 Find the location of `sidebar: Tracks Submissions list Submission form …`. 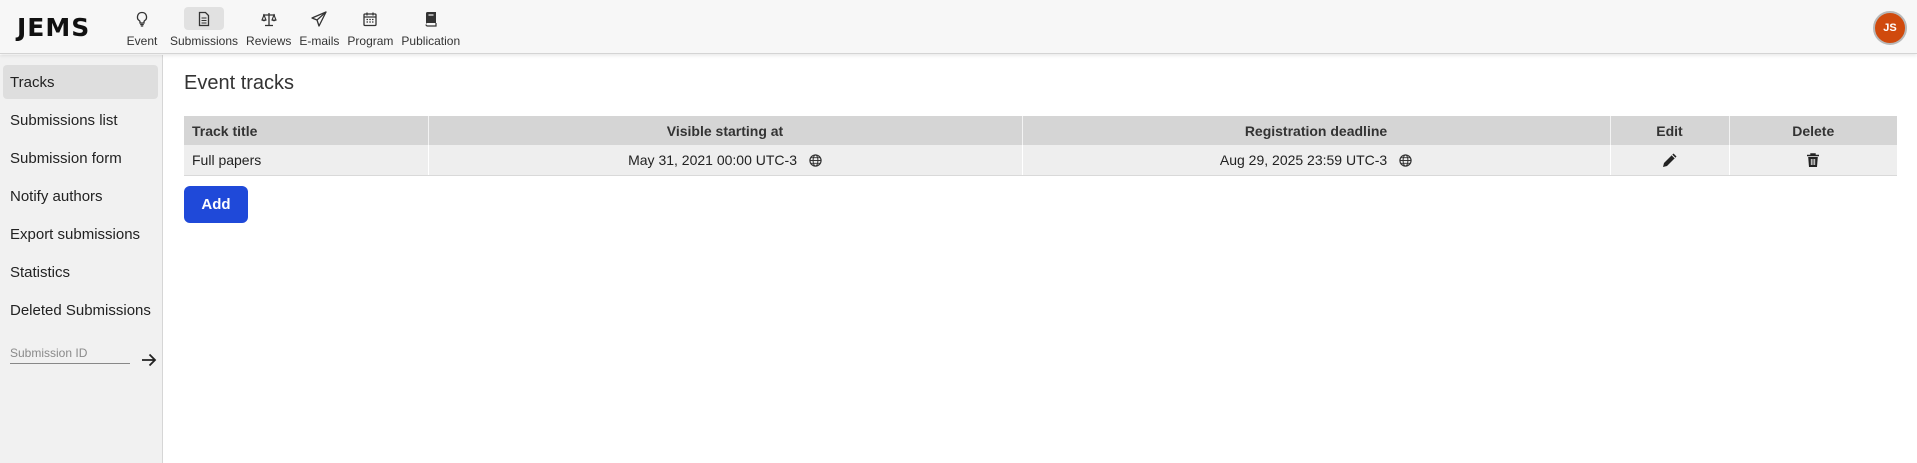

sidebar: Tracks Submissions list Submission form … is located at coordinates (81, 259).